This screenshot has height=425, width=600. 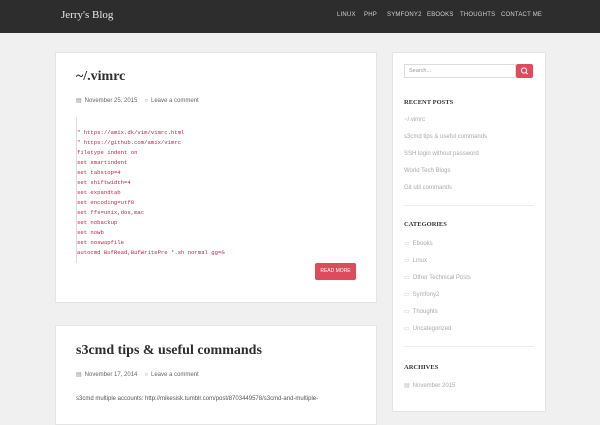 What do you see at coordinates (87, 15) in the screenshot?
I see `site-title: Jerry's Blog` at bounding box center [87, 15].